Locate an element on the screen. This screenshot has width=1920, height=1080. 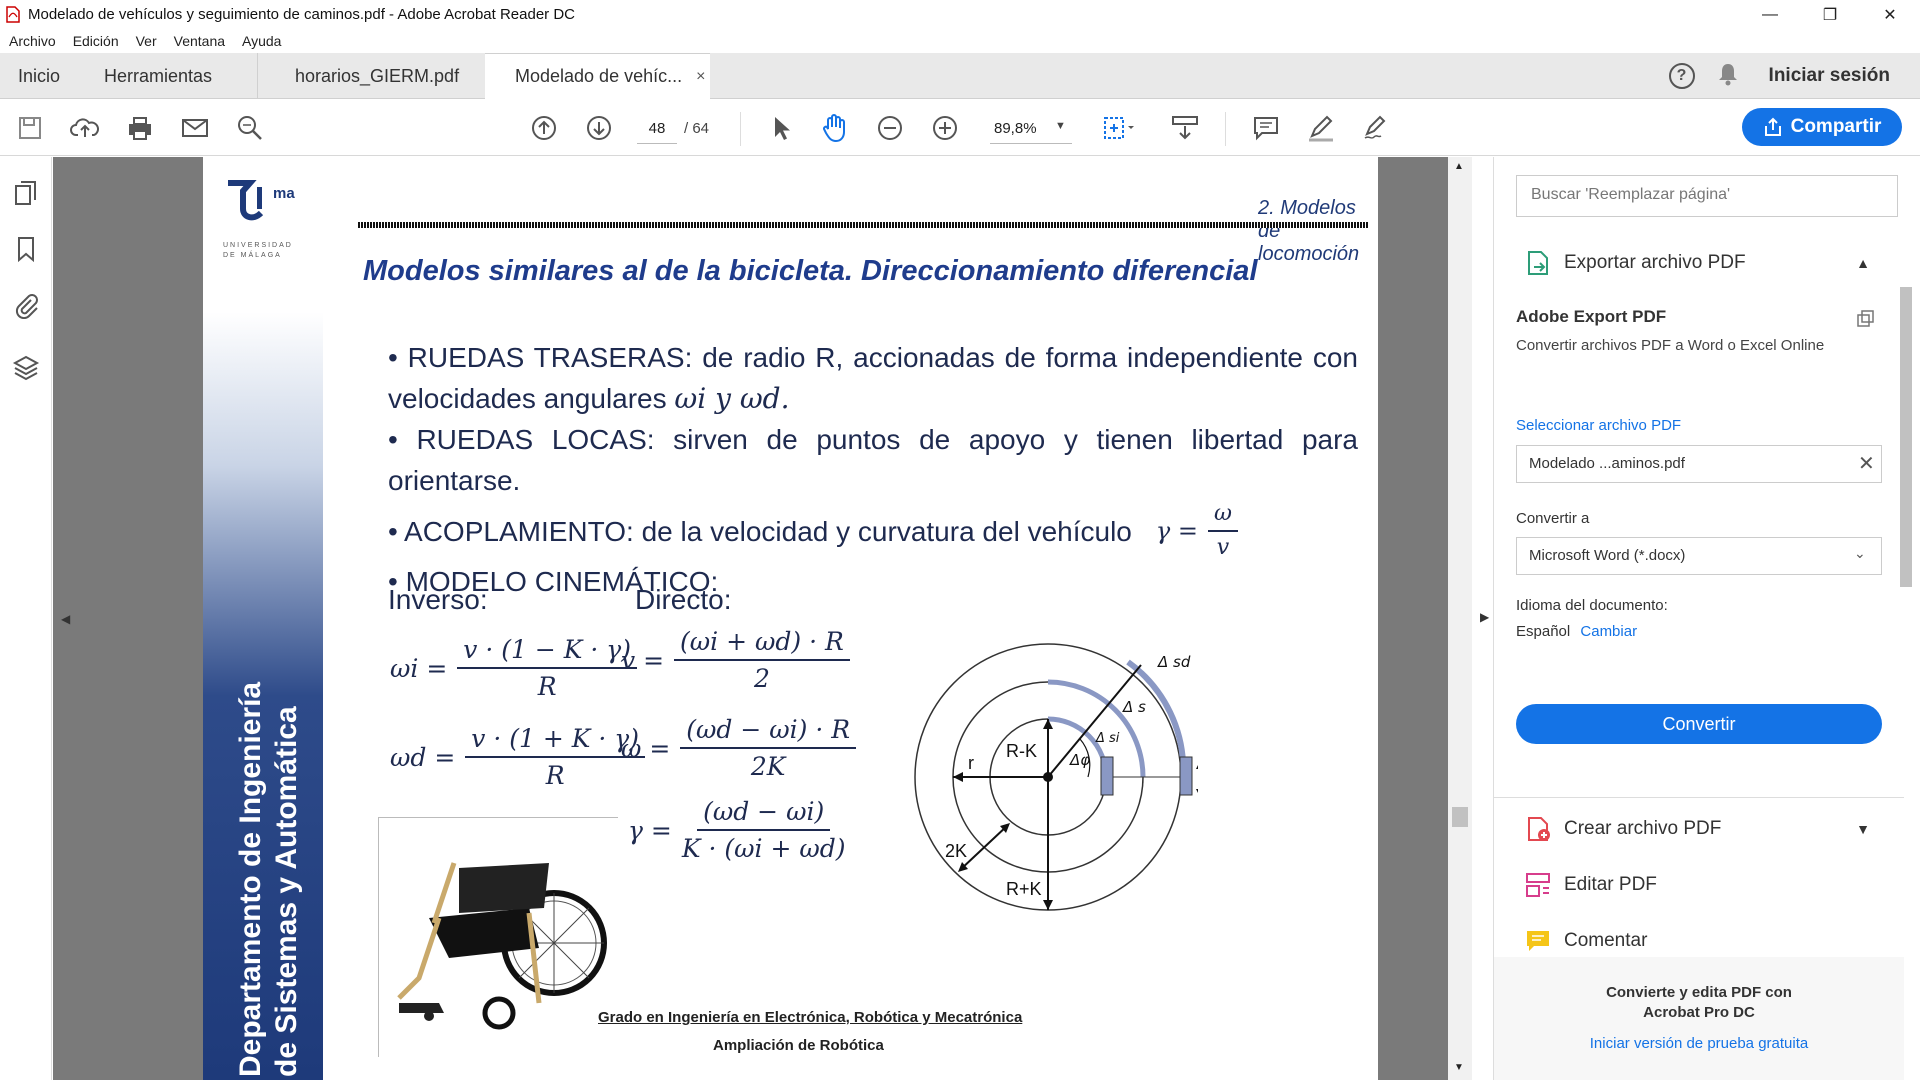
label-r-minus-k: R-K is located at coordinates (1021, 751).